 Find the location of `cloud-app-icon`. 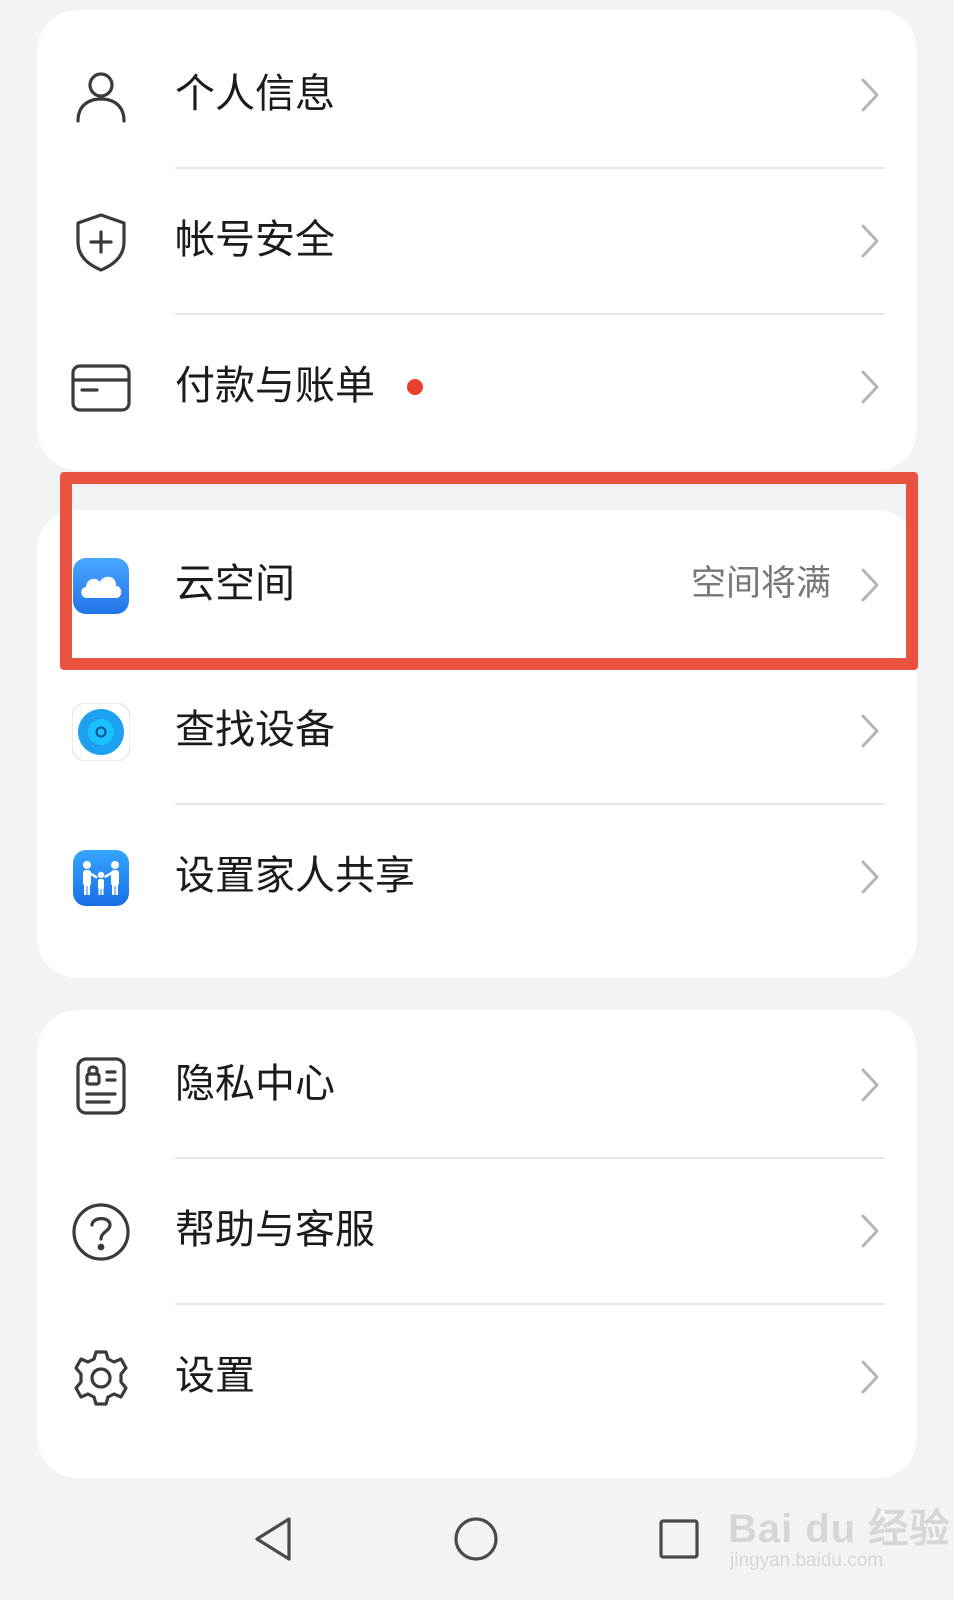

cloud-app-icon is located at coordinates (101, 586).